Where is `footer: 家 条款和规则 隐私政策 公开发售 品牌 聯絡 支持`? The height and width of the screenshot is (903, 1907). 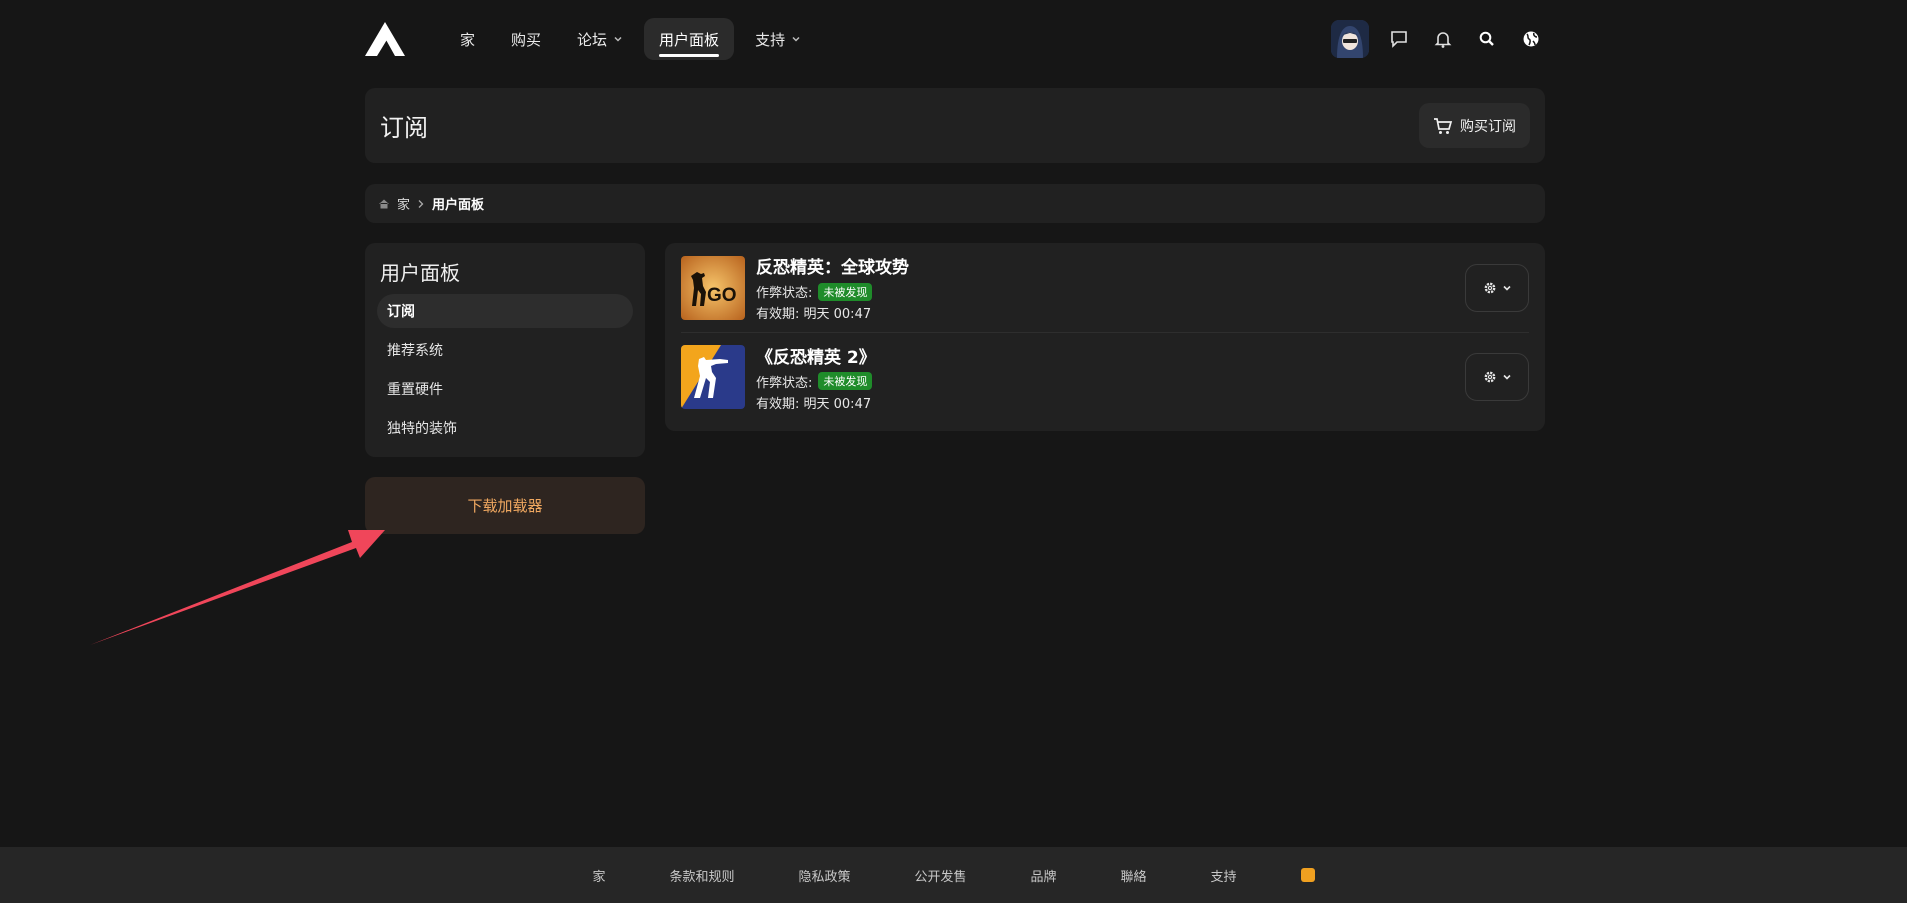
footer: 家 条款和规则 隐私政策 公开发售 品牌 聯絡 支持 is located at coordinates (953, 875).